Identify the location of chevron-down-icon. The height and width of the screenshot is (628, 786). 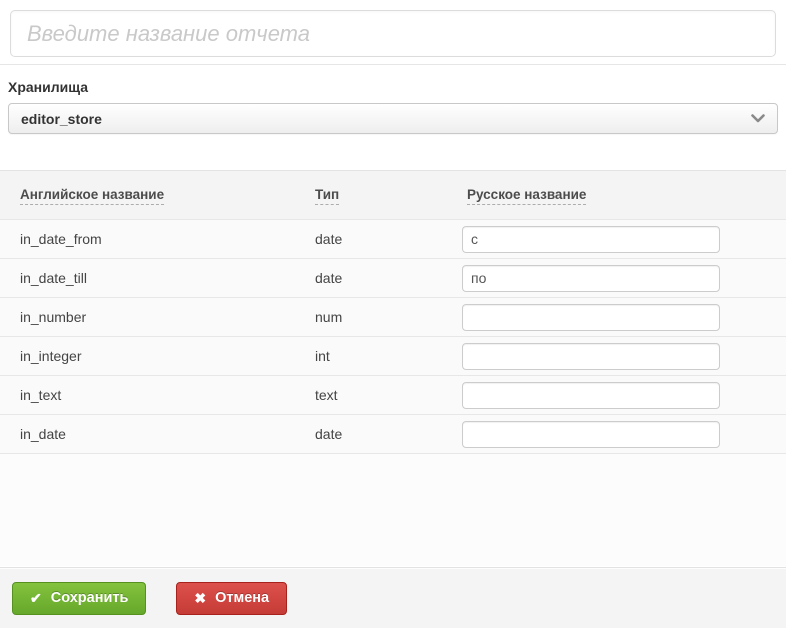
(758, 118).